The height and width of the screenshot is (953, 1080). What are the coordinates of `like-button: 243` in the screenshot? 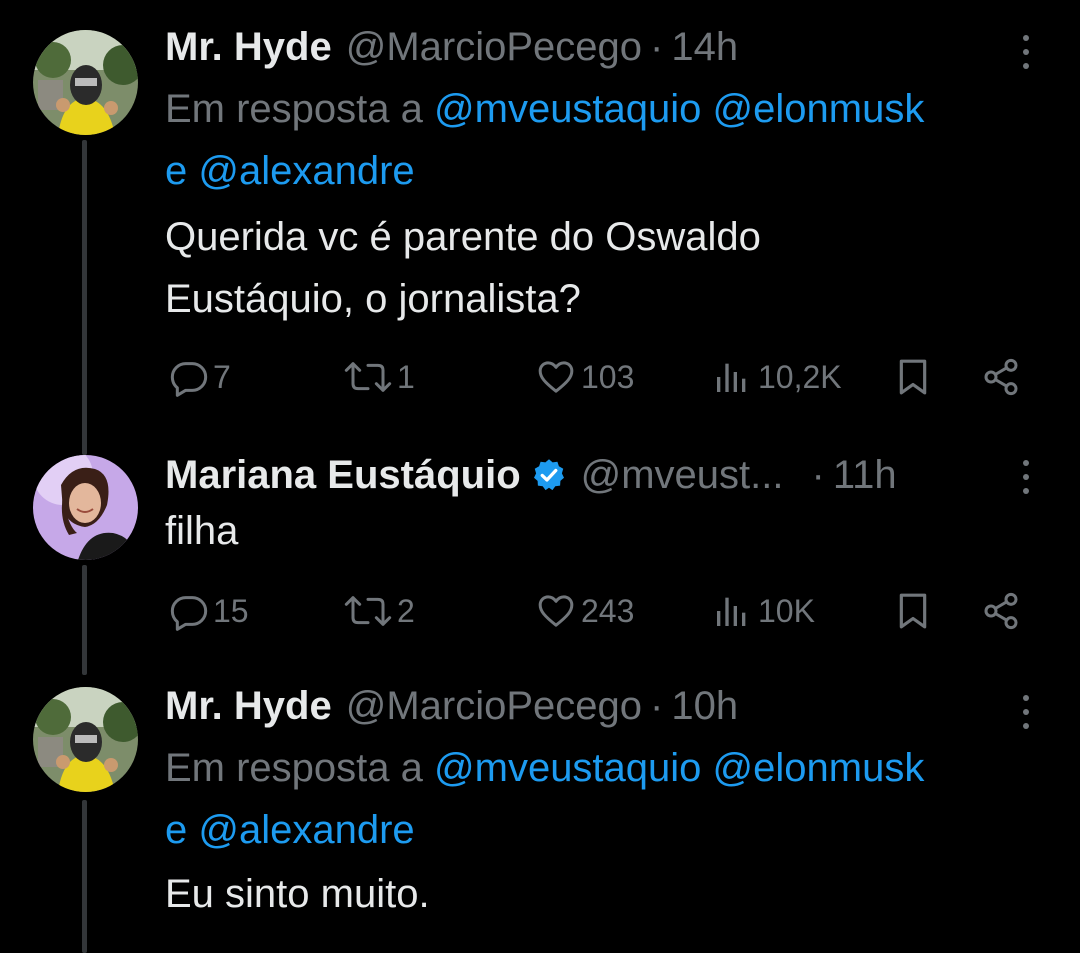 It's located at (584, 611).